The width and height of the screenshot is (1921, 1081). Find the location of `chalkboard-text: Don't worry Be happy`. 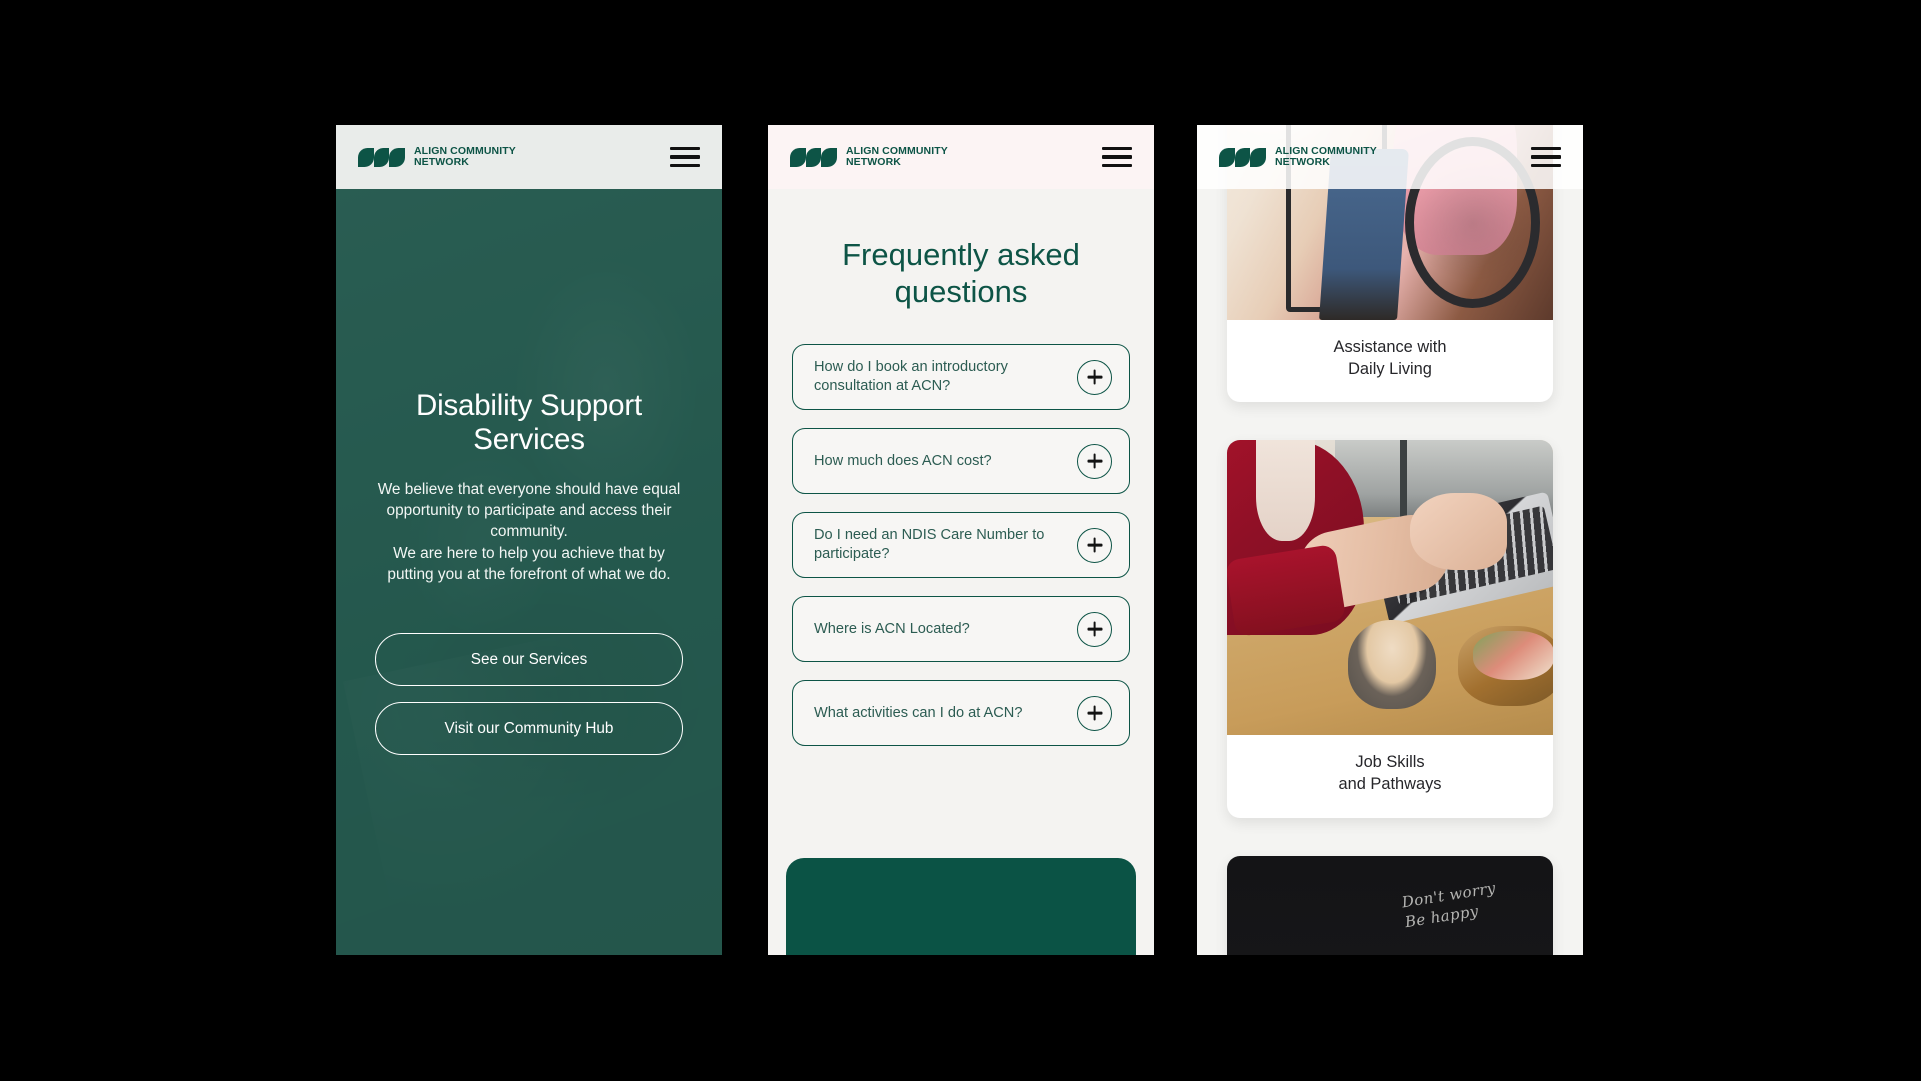

chalkboard-text: Don't worry Be happy is located at coordinates (1450, 905).